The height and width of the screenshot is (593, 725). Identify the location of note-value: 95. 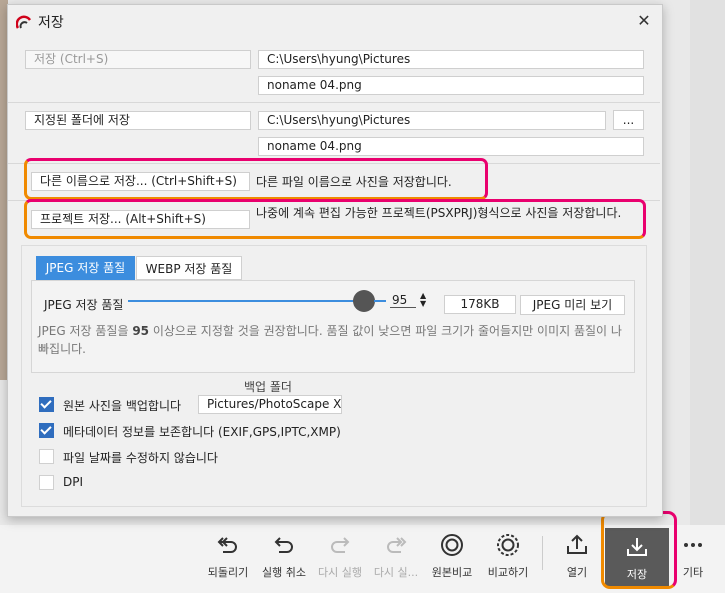
(141, 331).